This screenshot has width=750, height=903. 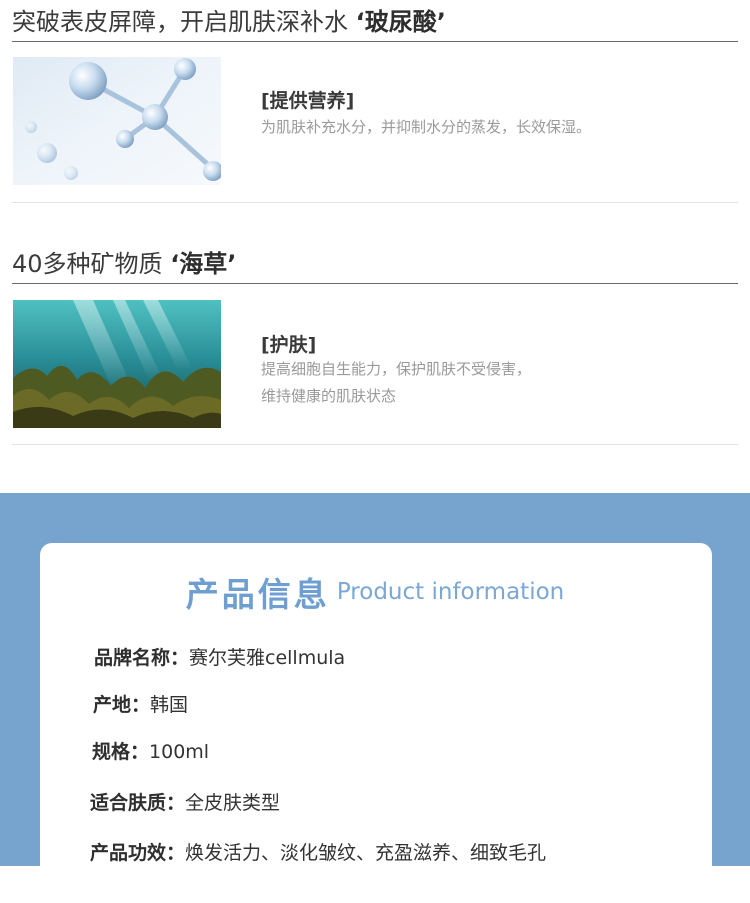 What do you see at coordinates (396, 383) in the screenshot?
I see `feature-desc-skincare: 提高细胞自生能力，保护肌肤不受侵害， 维持健康的肌肤状态` at bounding box center [396, 383].